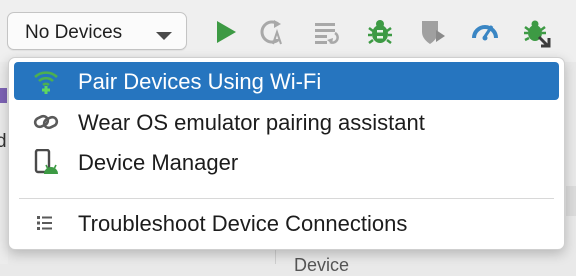 The width and height of the screenshot is (576, 276). I want to click on list-icon, so click(46, 223).